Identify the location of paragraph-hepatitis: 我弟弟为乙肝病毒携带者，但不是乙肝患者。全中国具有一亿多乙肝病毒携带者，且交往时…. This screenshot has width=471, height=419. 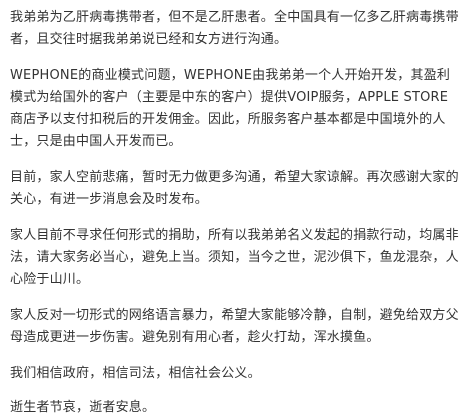
(234, 28).